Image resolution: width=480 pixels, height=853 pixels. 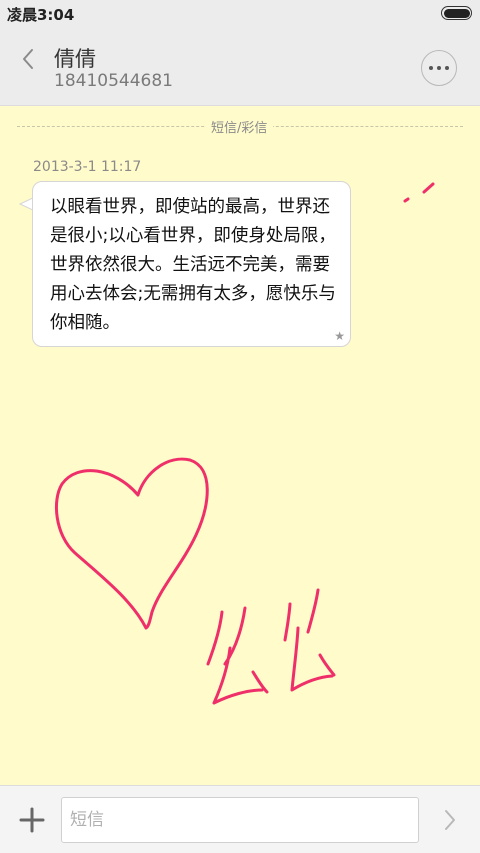 I want to click on contact-name: 倩倩, so click(x=75, y=59).